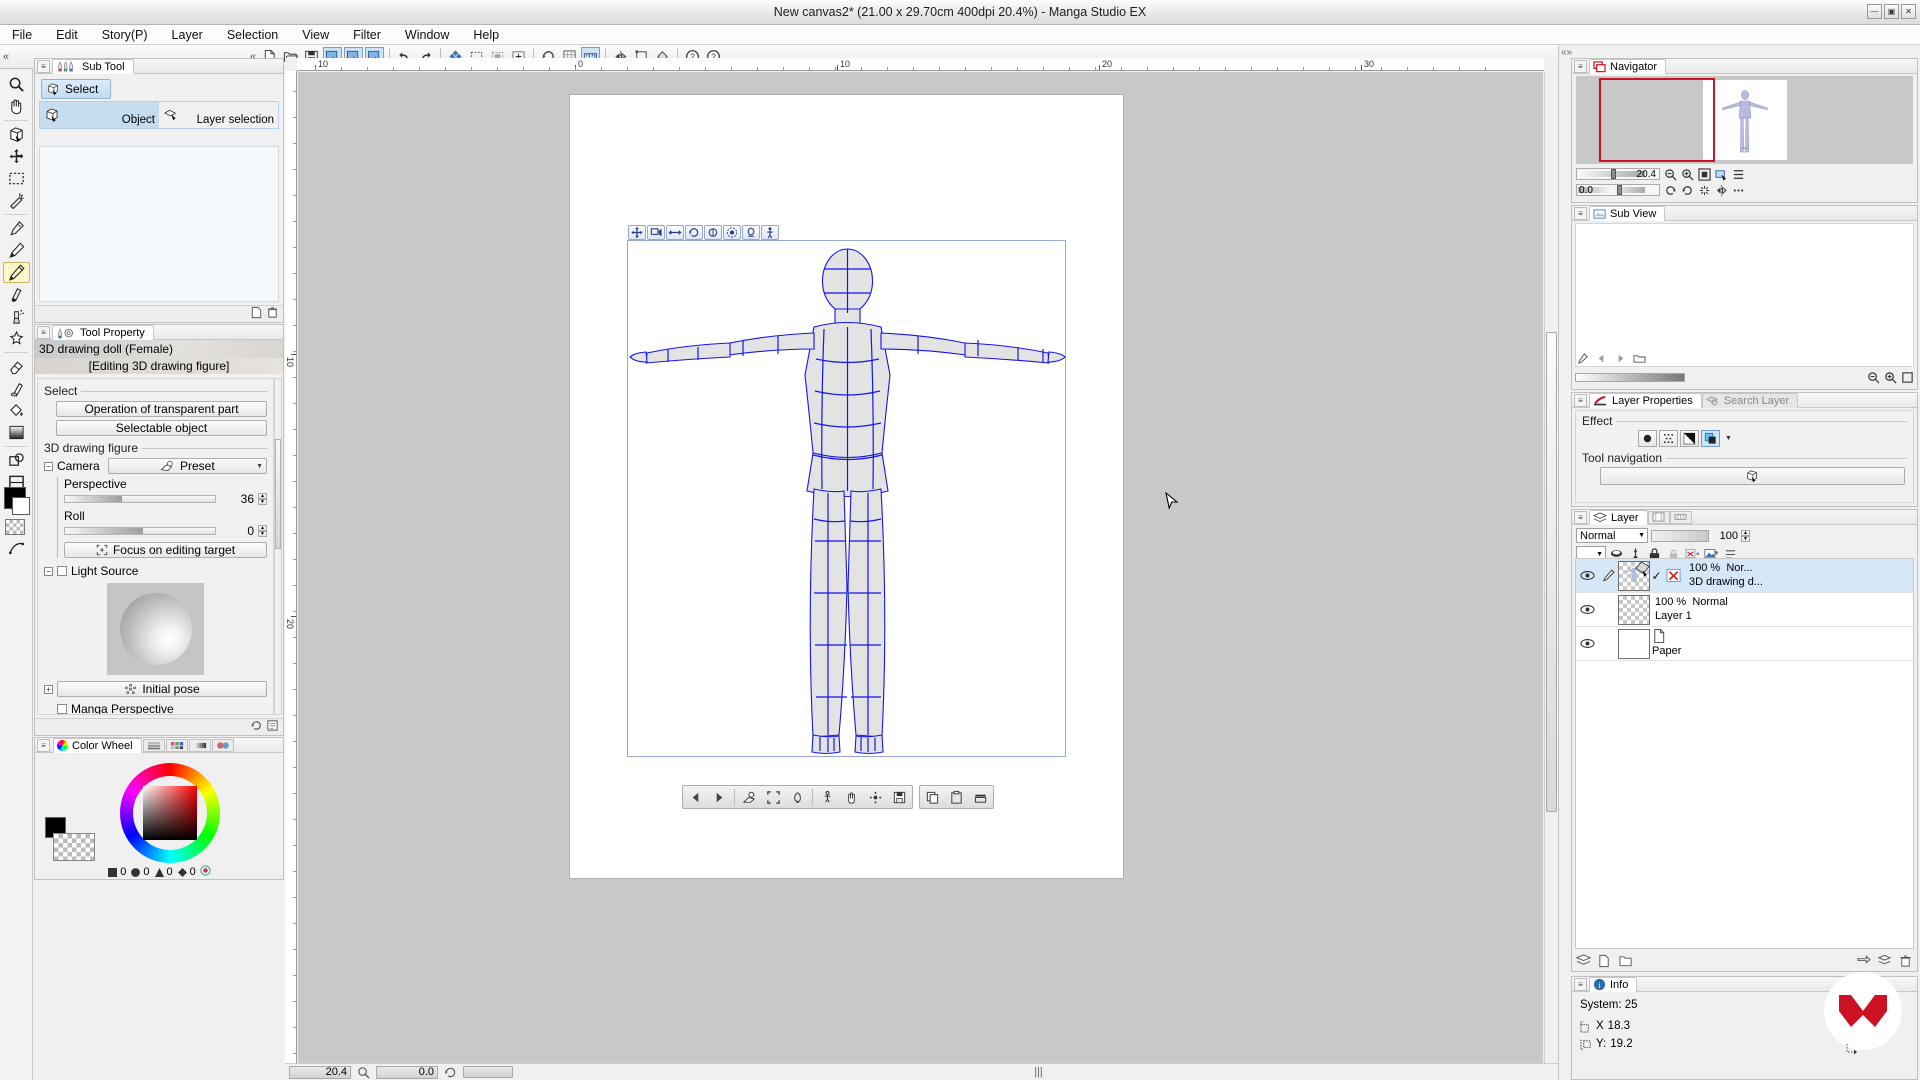 The image size is (1920, 1080). What do you see at coordinates (920, 64) in the screenshot?
I see `ruler-top: 10 0 10 20 30` at bounding box center [920, 64].